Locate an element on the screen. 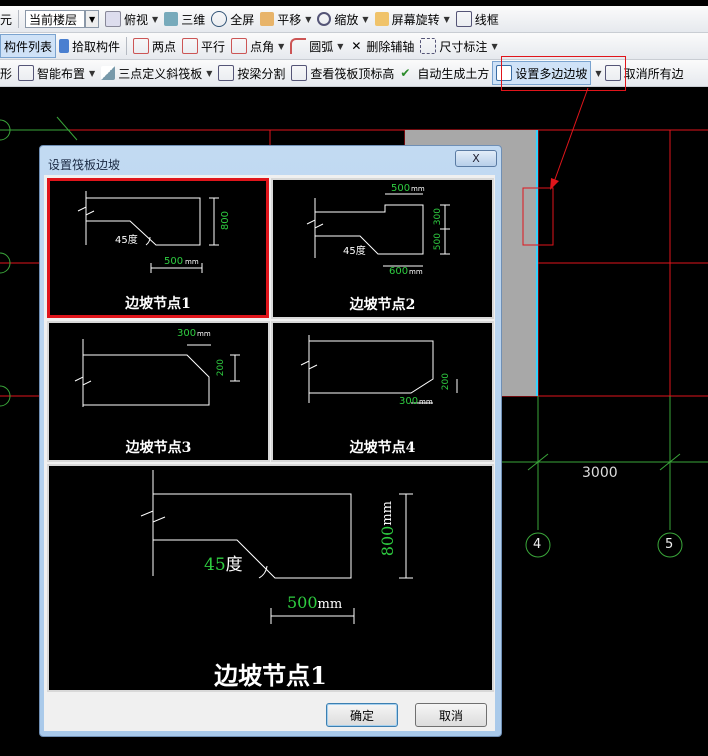  rotate-button: 屏幕旋转 ▼ is located at coordinates (412, 19).